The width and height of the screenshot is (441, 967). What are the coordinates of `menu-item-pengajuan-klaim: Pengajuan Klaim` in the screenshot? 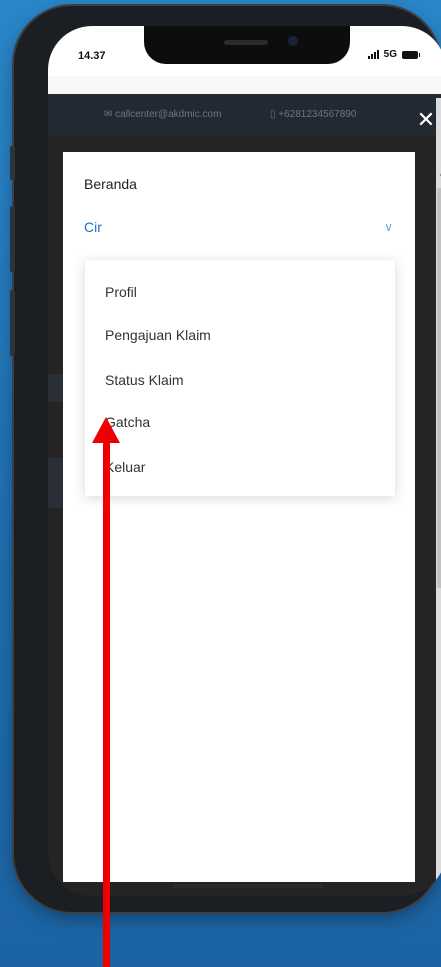 It's located at (158, 335).